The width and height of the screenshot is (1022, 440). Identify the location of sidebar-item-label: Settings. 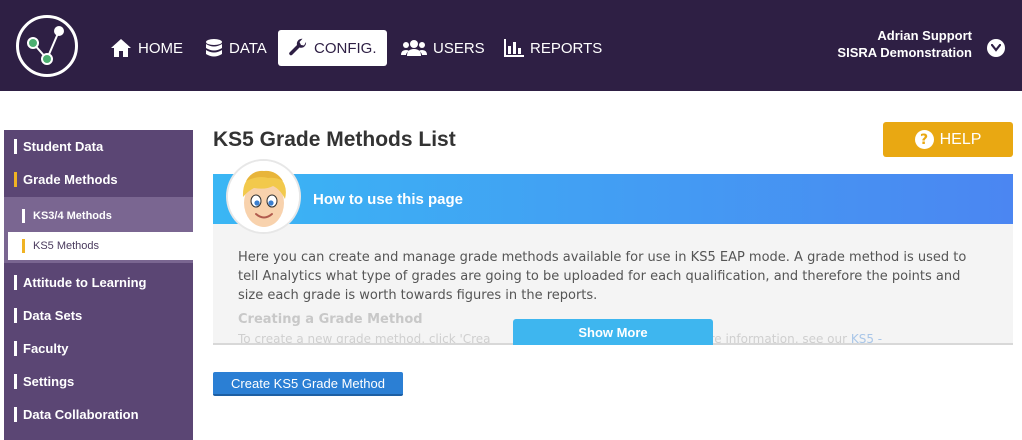
(49, 381).